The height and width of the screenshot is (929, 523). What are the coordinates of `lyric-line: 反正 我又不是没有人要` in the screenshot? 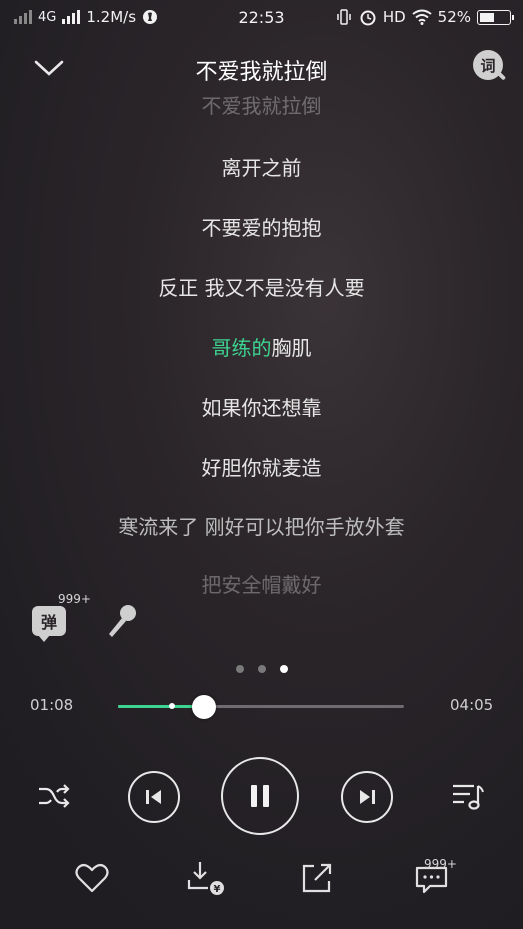 It's located at (261, 288).